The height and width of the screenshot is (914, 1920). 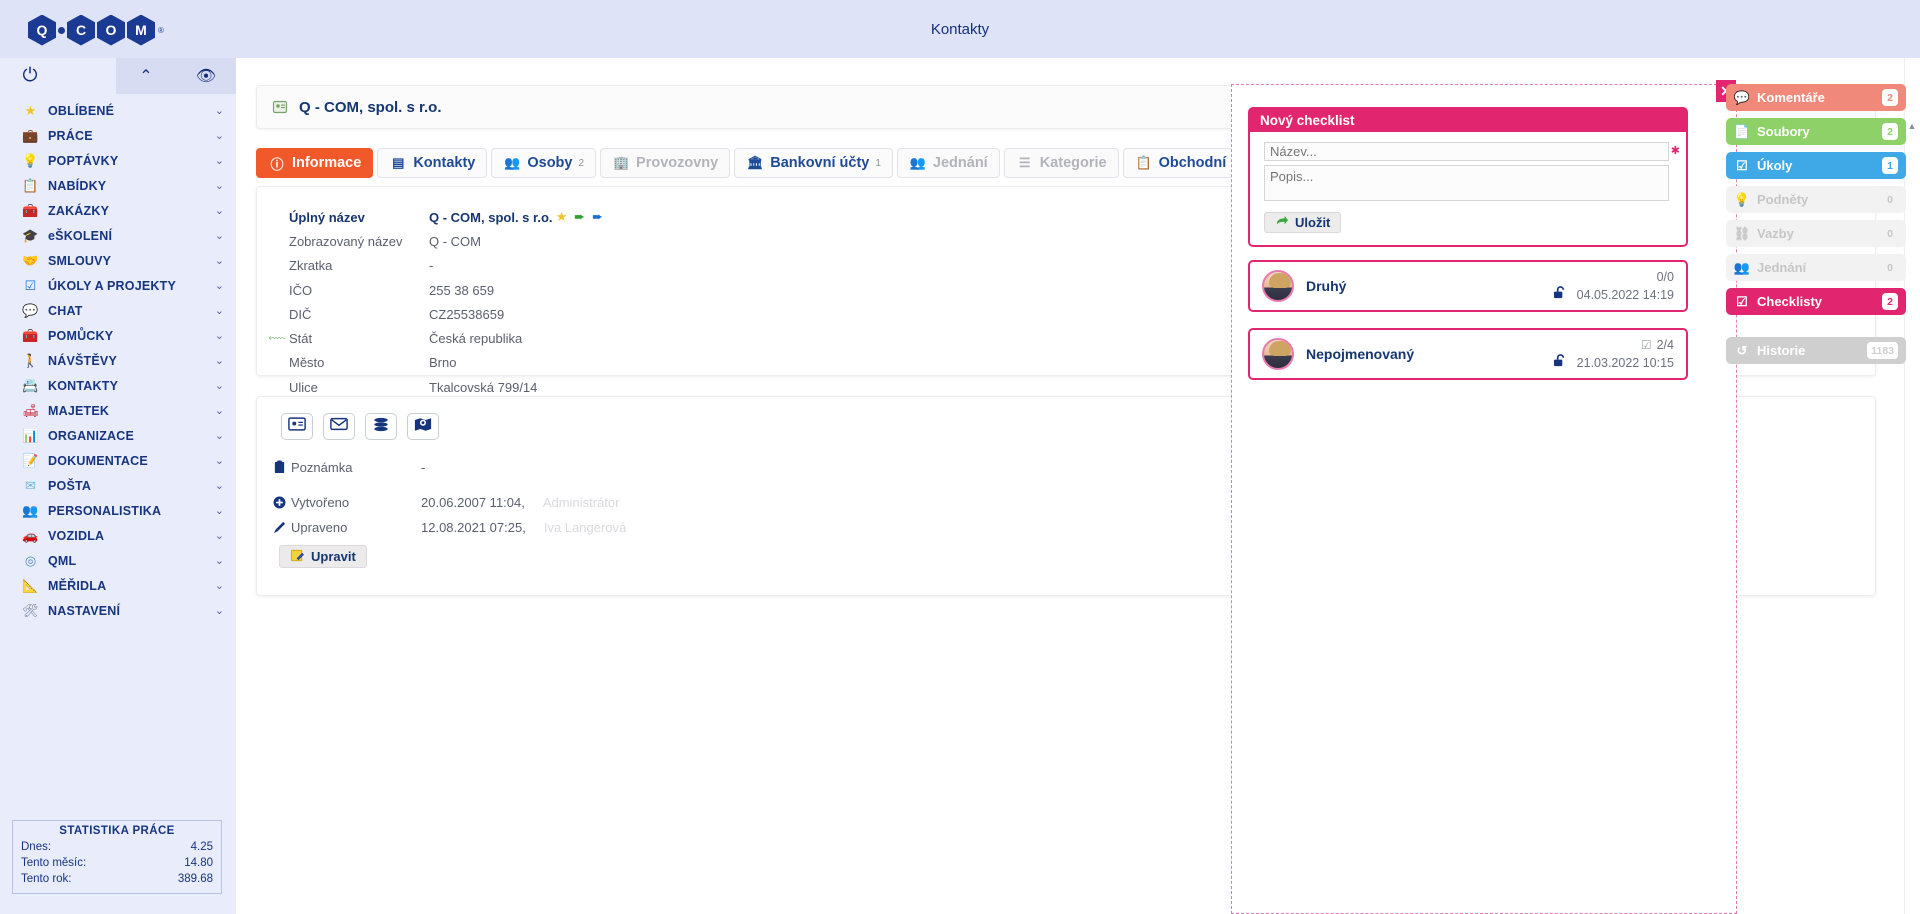 I want to click on save-checklist-button: Uložit, so click(x=1303, y=222).